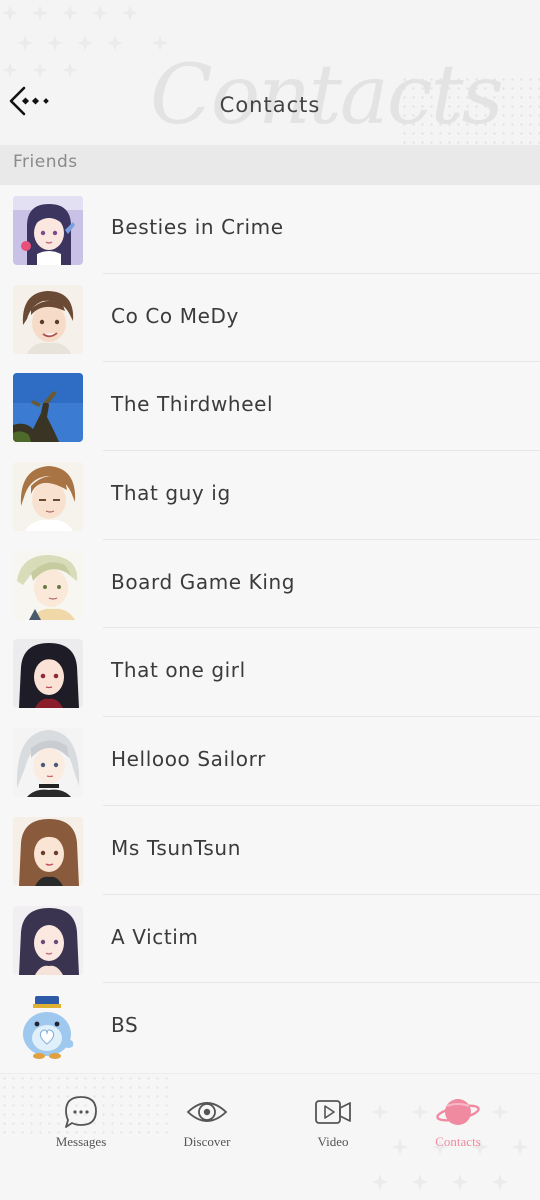  What do you see at coordinates (48, 940) in the screenshot?
I see `dark-haired-girl-avatar` at bounding box center [48, 940].